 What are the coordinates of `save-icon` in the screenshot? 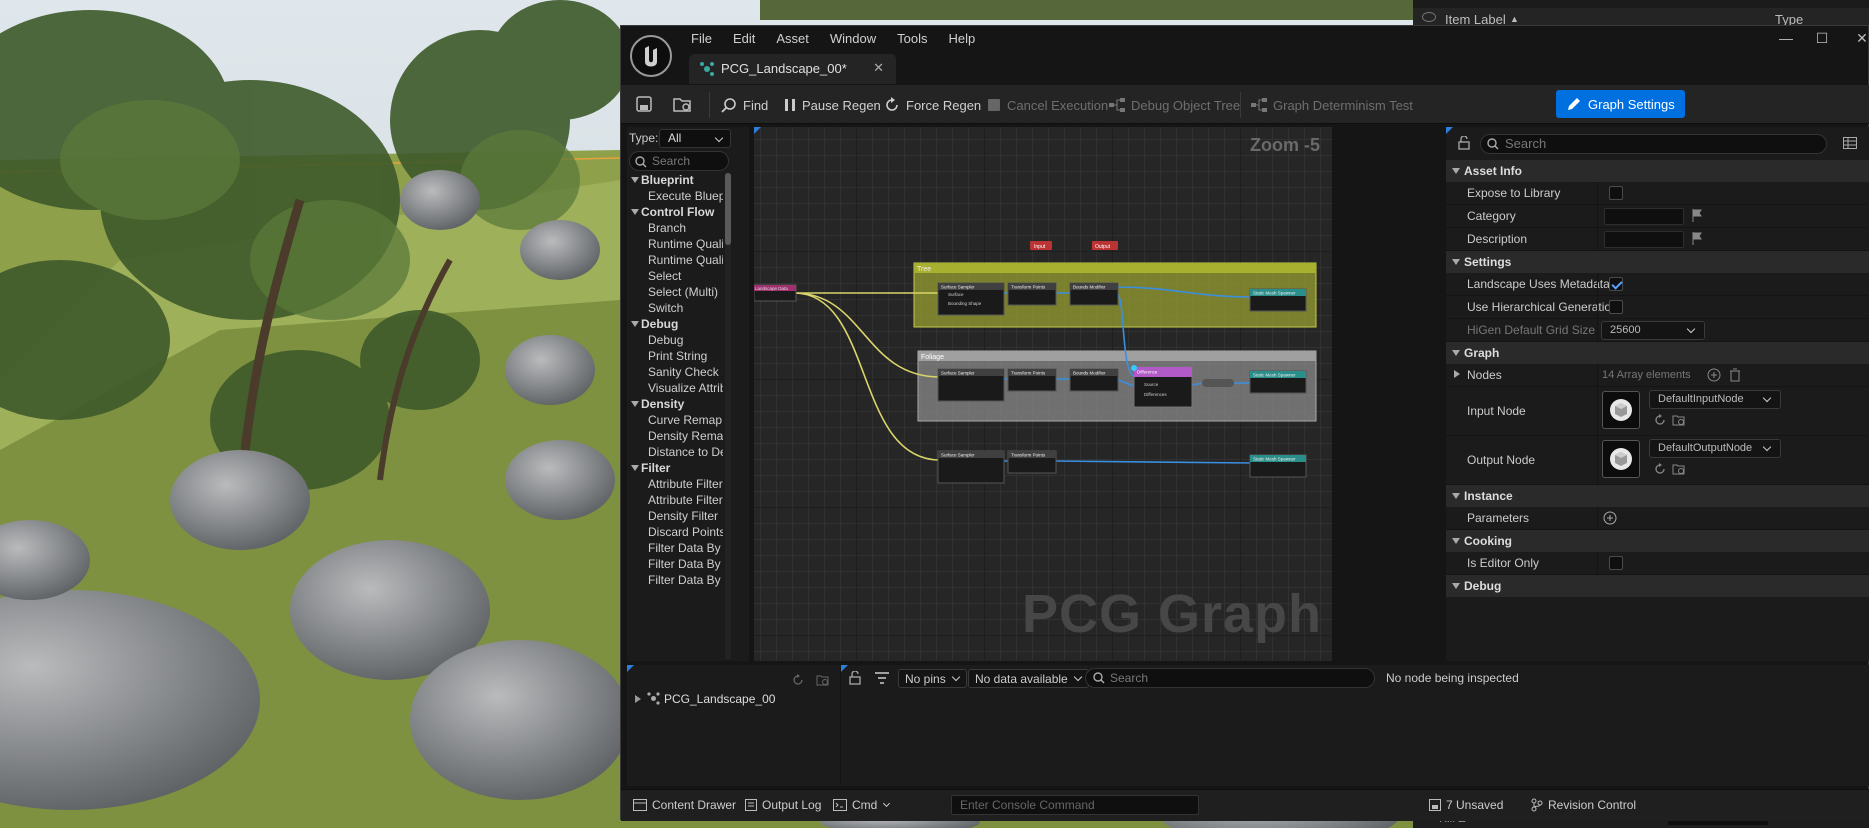 It's located at (644, 104).